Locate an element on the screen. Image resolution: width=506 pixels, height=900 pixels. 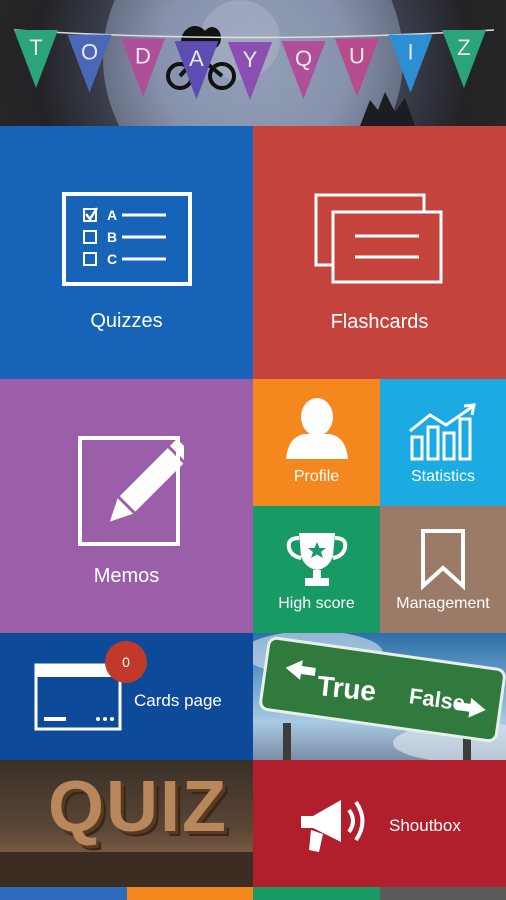
tile-quizzes: A B C Quizzes is located at coordinates (126, 252).